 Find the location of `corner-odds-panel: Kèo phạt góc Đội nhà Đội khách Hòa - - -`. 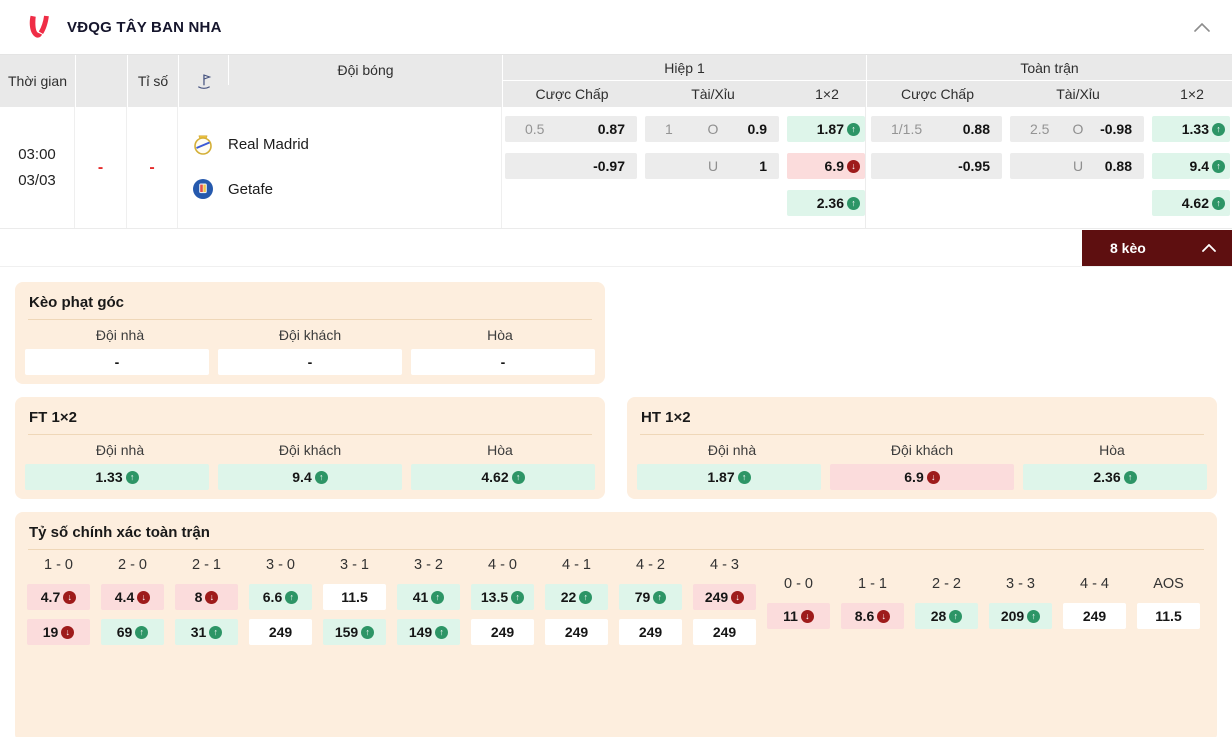

corner-odds-panel: Kèo phạt góc Đội nhà Đội khách Hòa - - - is located at coordinates (310, 333).